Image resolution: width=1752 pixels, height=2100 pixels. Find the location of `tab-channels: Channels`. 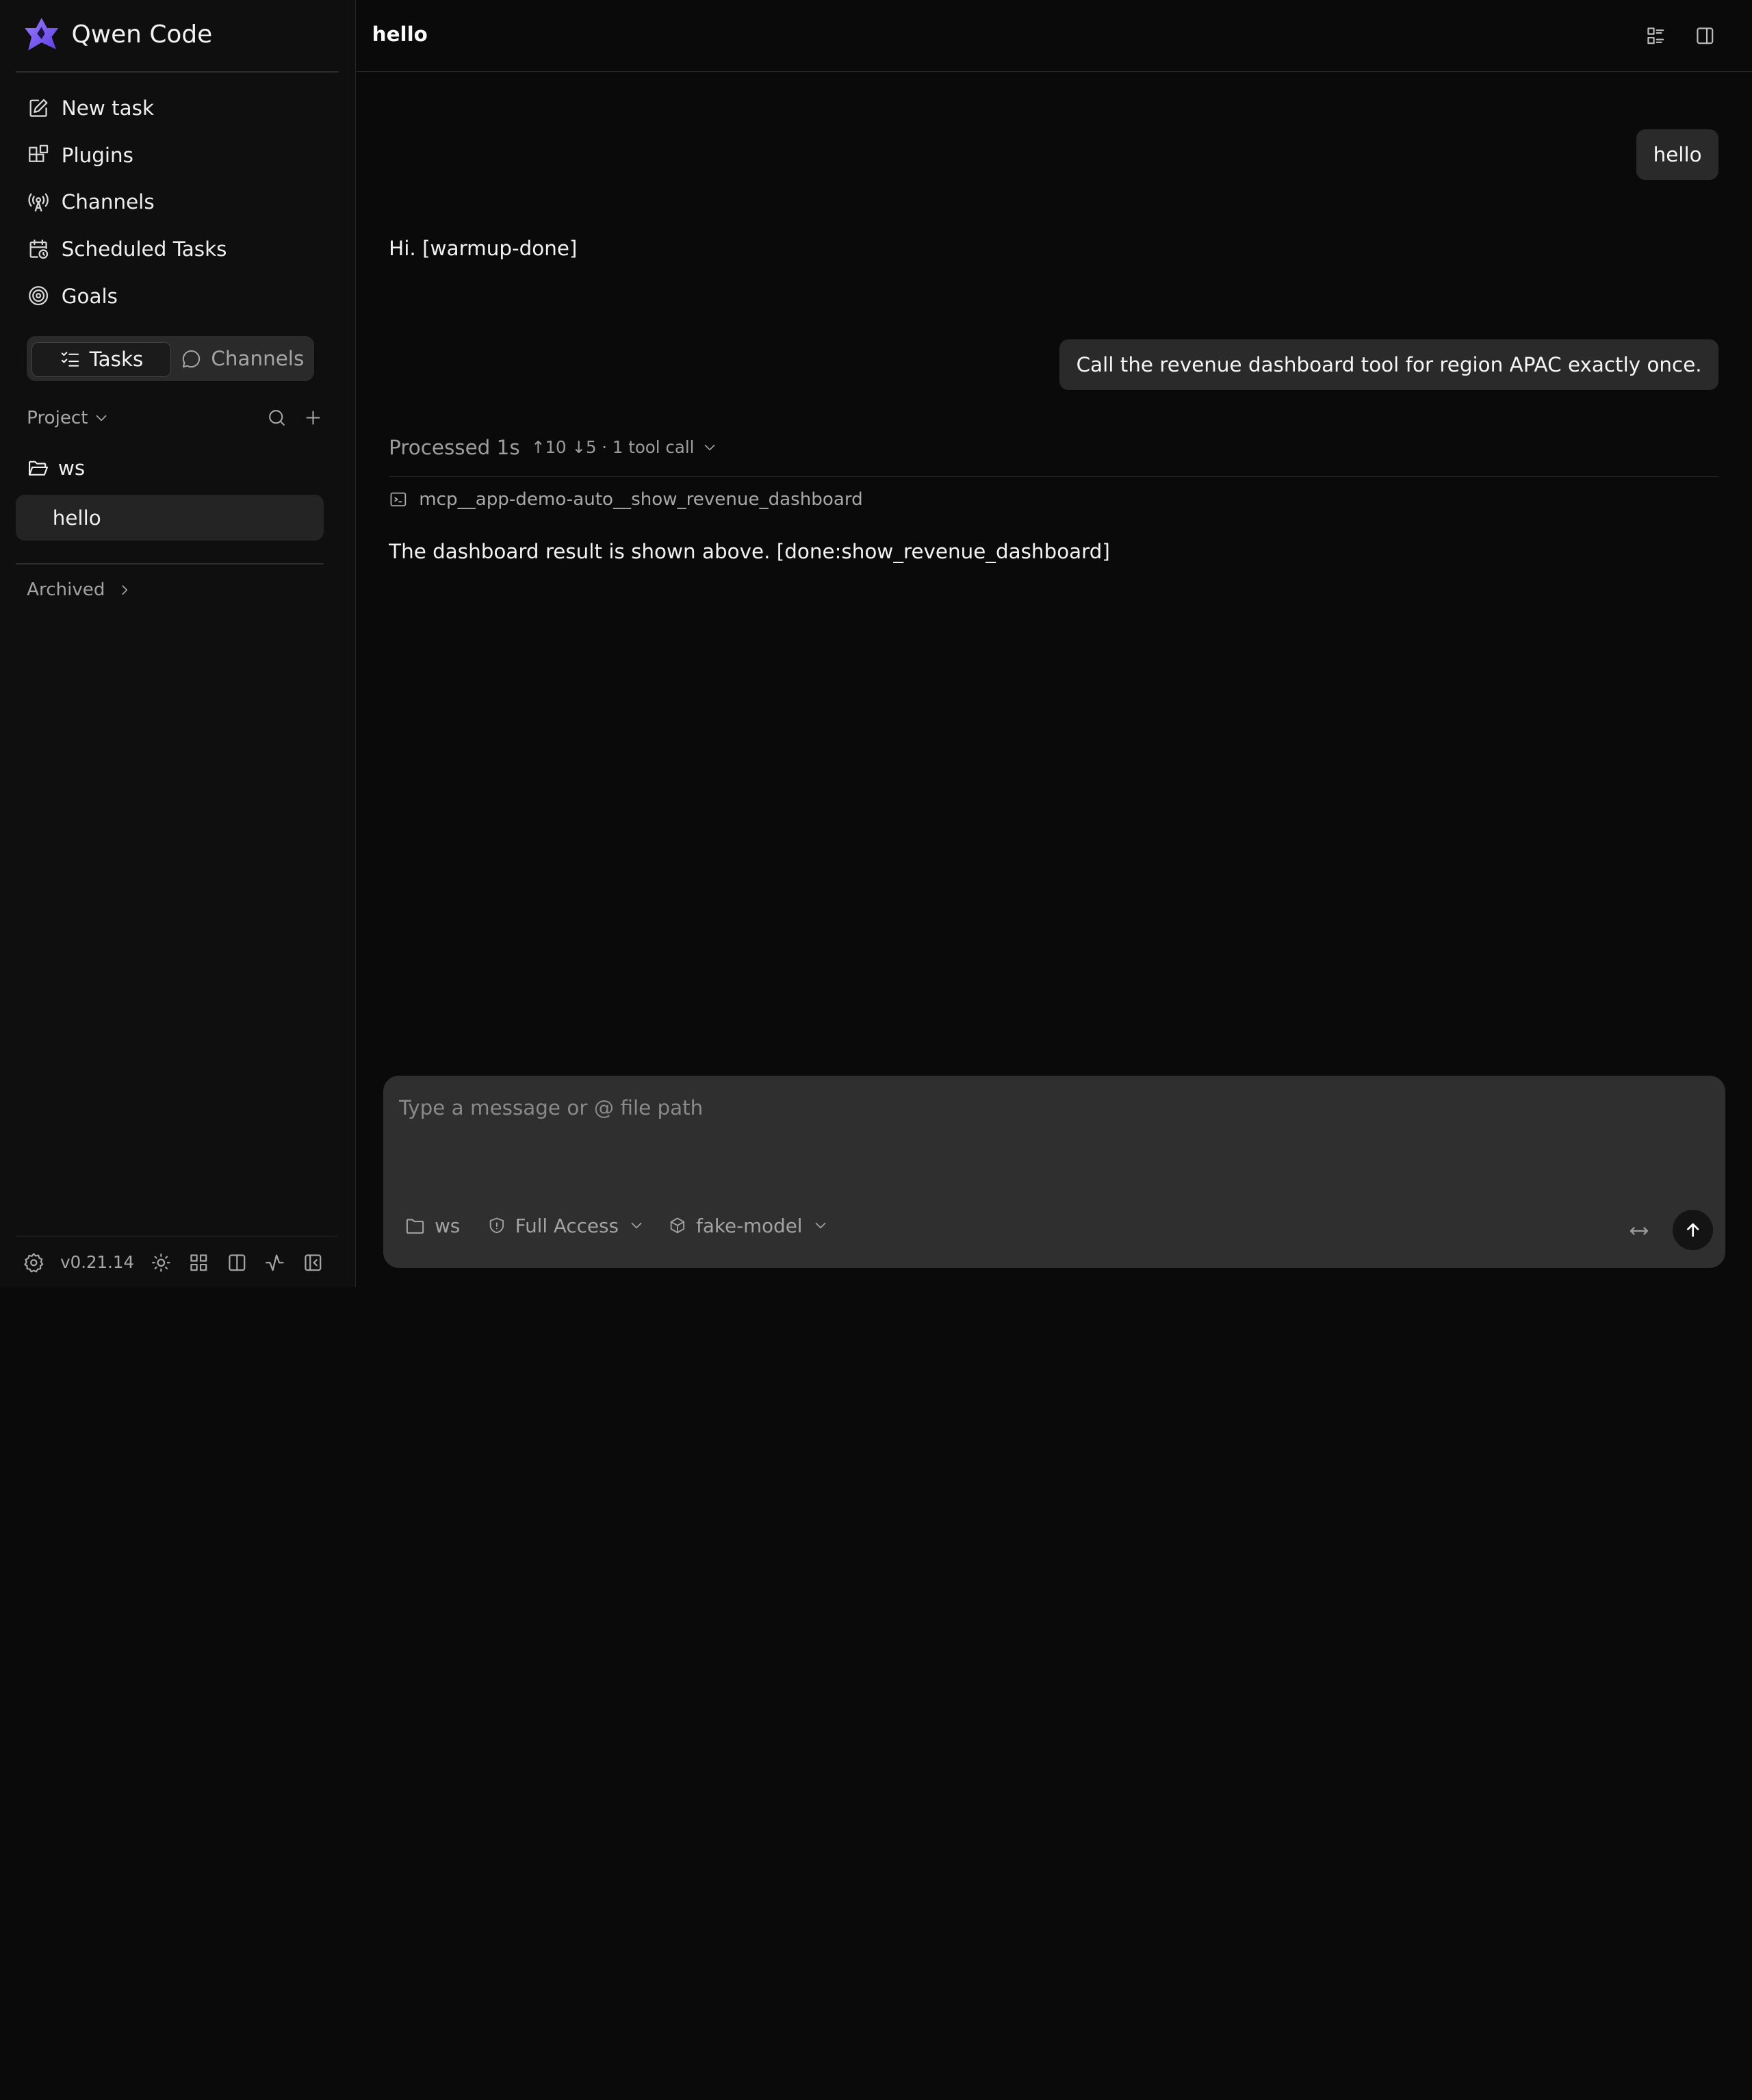

tab-channels: Channels is located at coordinates (243, 359).